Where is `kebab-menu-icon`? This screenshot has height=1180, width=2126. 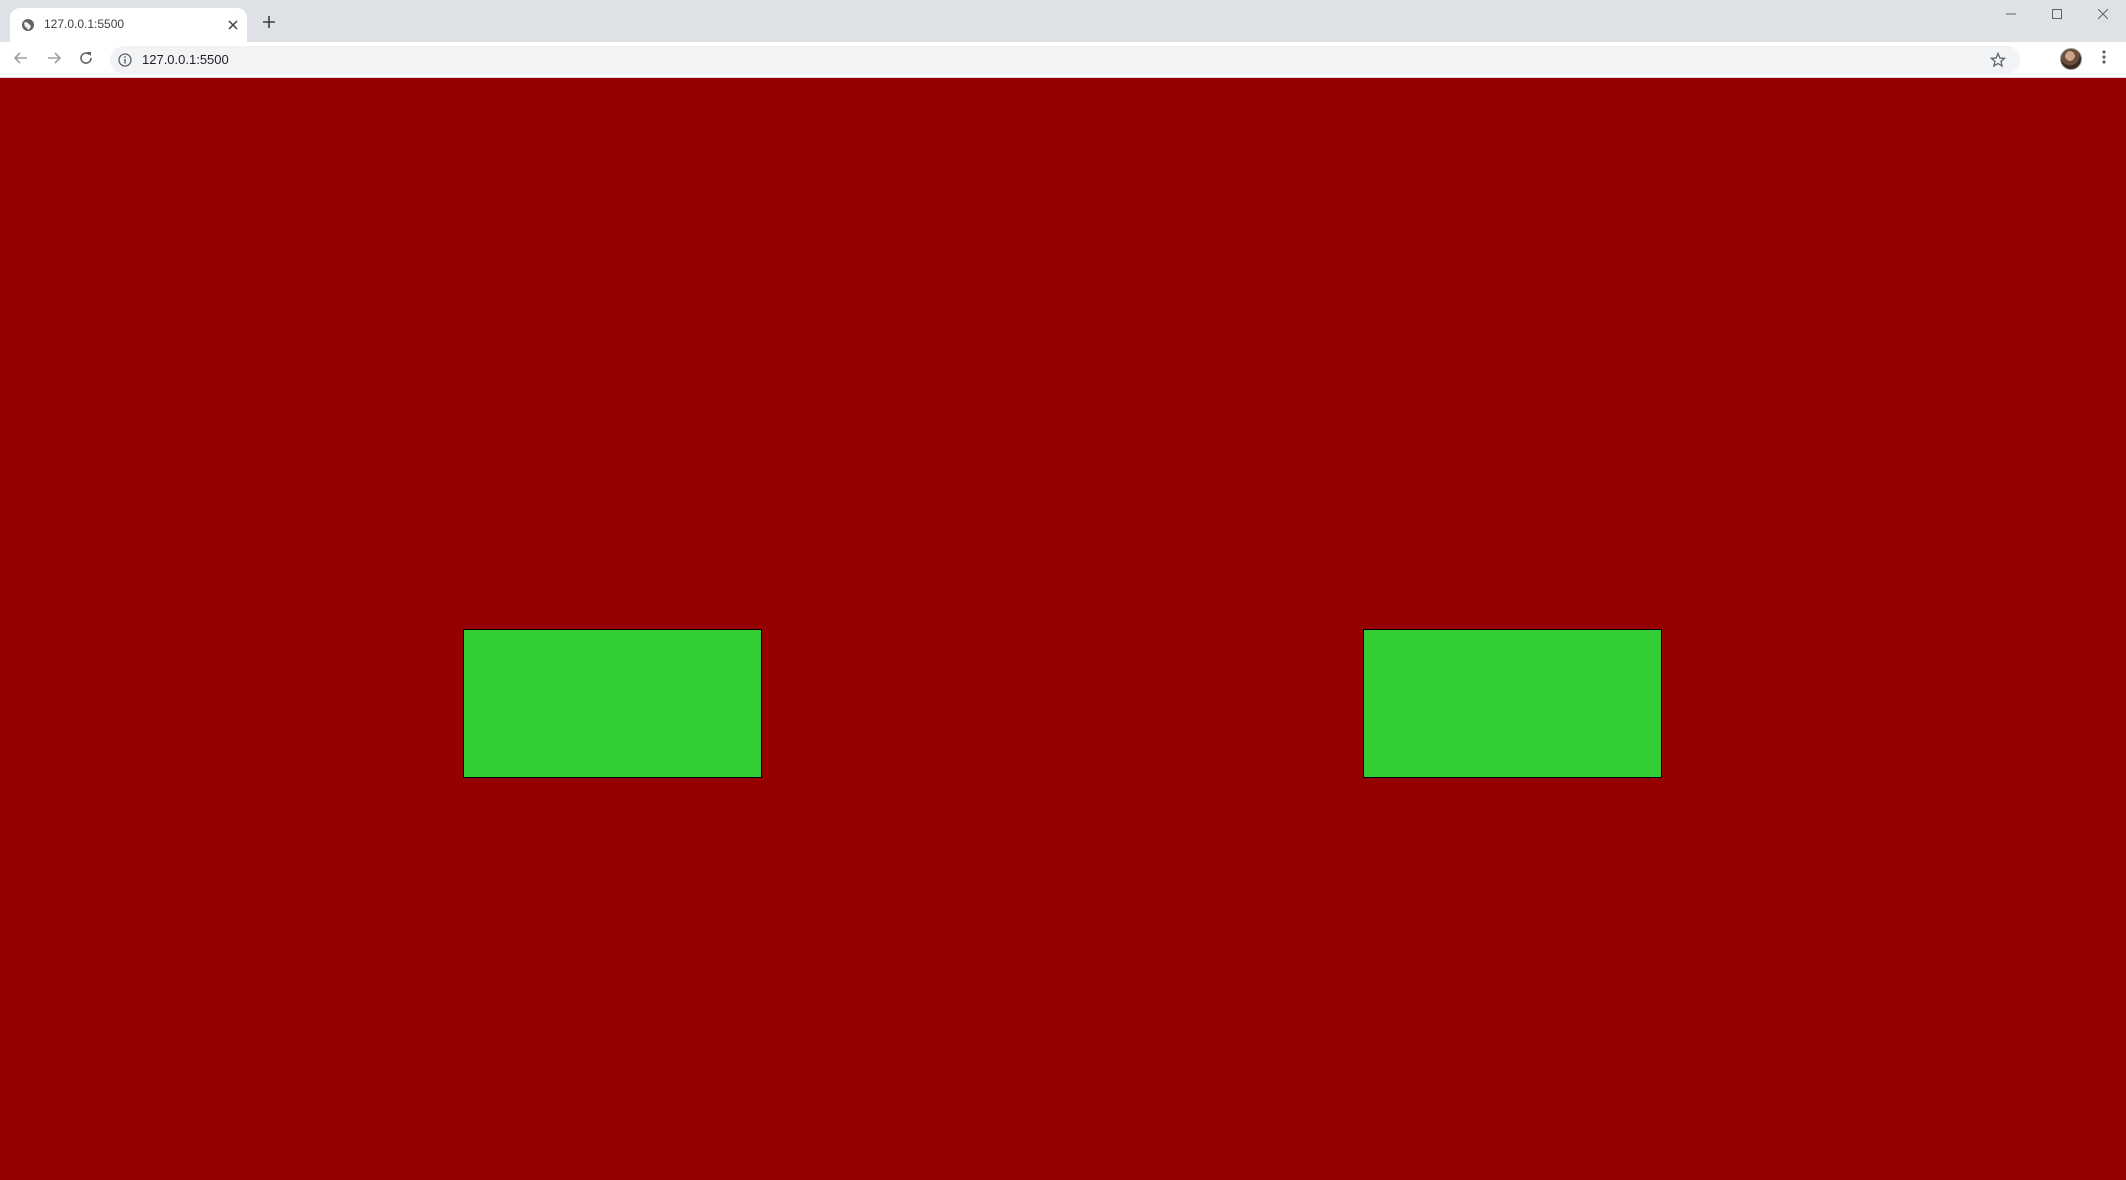
kebab-menu-icon is located at coordinates (2104, 59).